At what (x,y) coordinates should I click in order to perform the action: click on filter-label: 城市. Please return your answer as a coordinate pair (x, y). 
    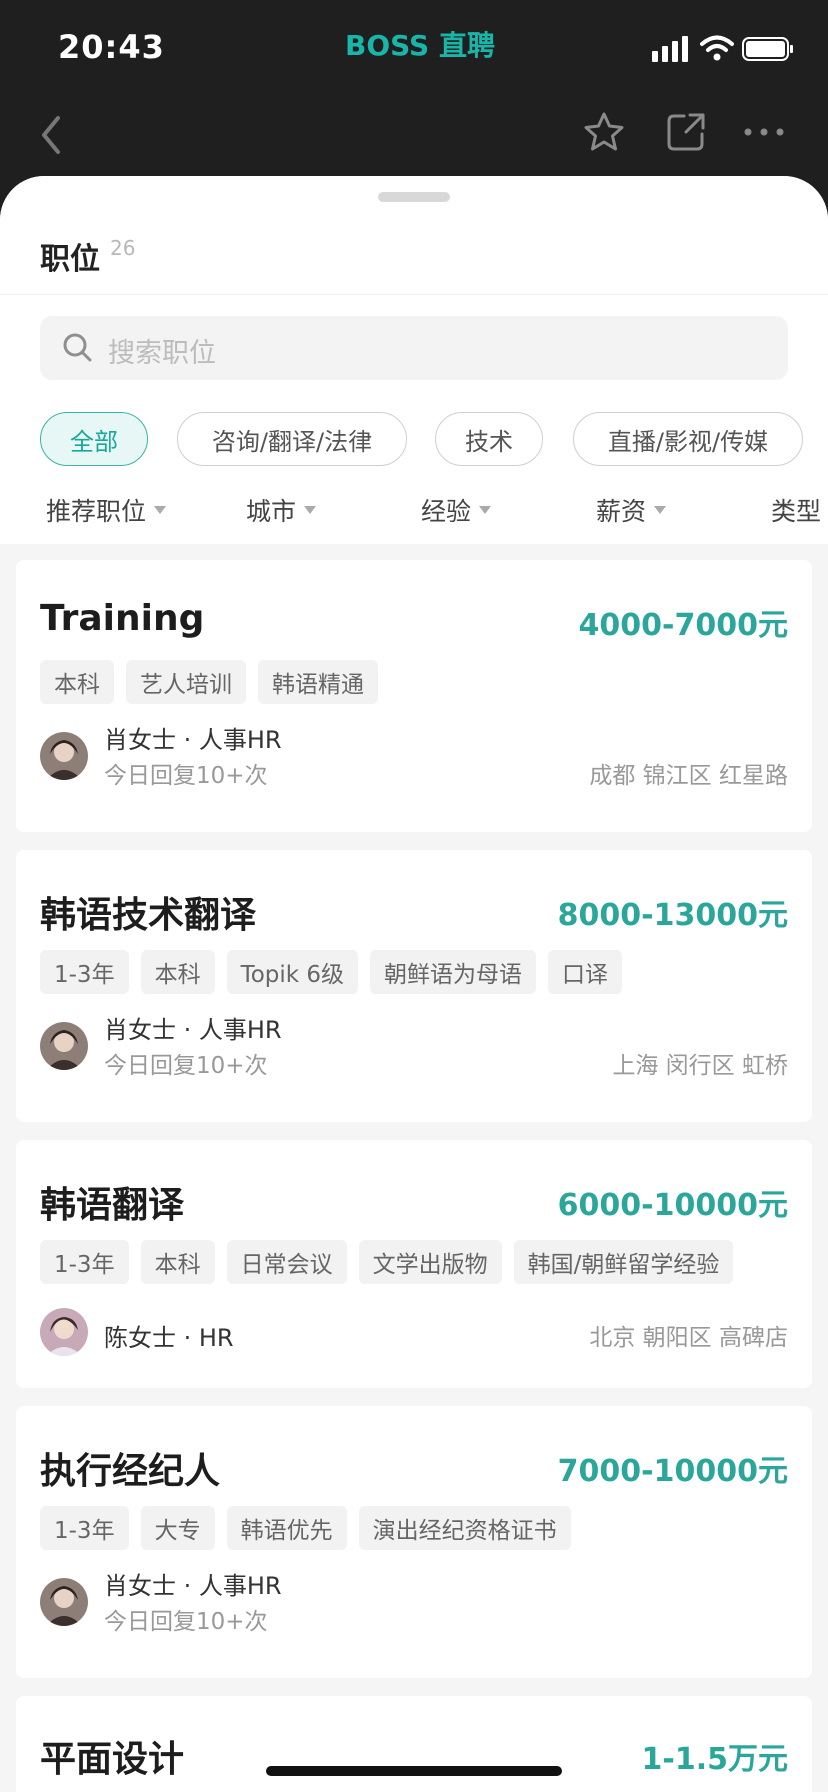
    Looking at the image, I should click on (271, 511).